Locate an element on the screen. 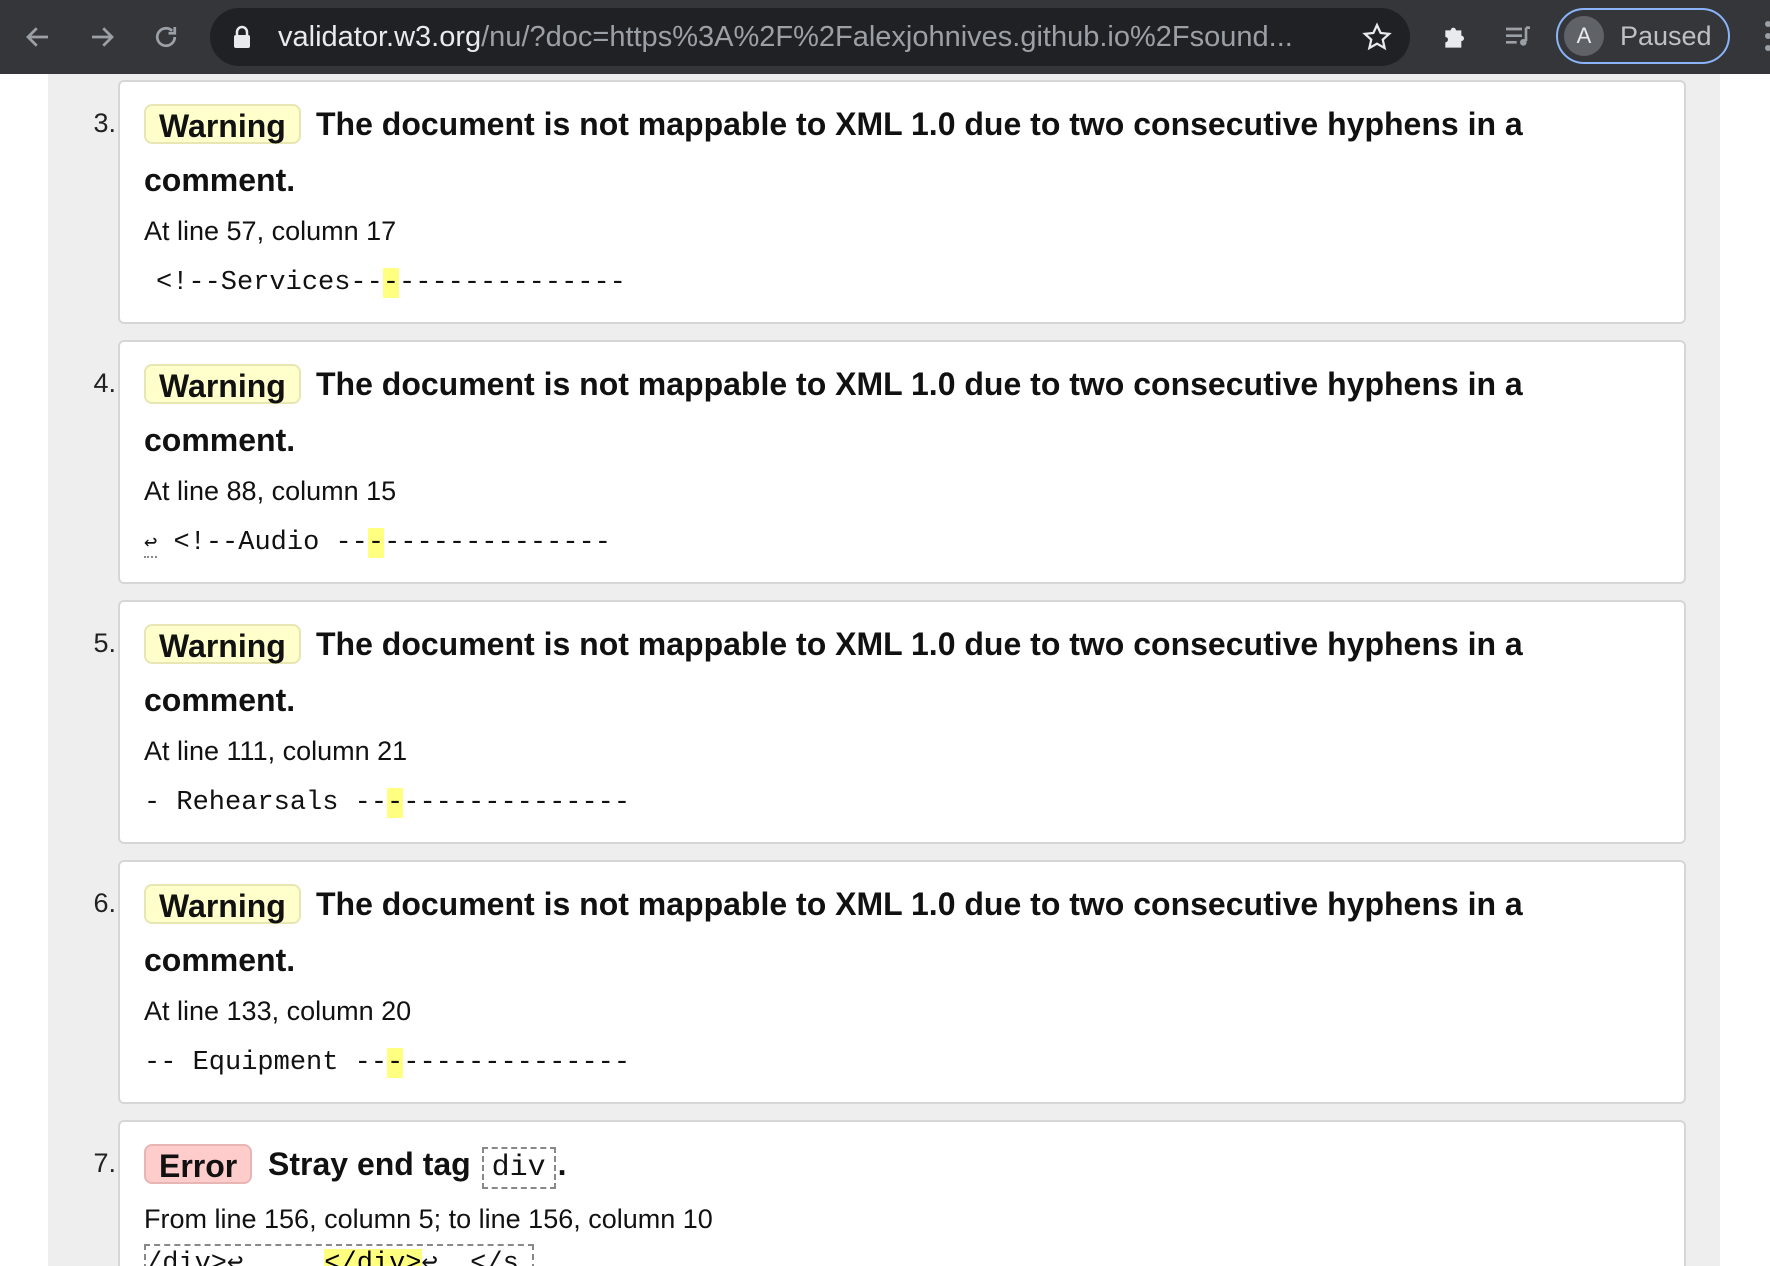 This screenshot has width=1770, height=1266. media-queue-icon is located at coordinates (1518, 37).